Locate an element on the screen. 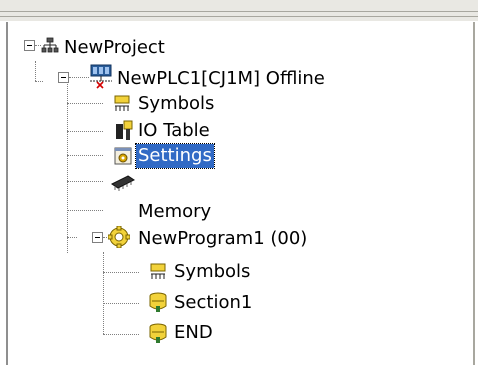  tree-node-settings: Settings is located at coordinates (175, 156).